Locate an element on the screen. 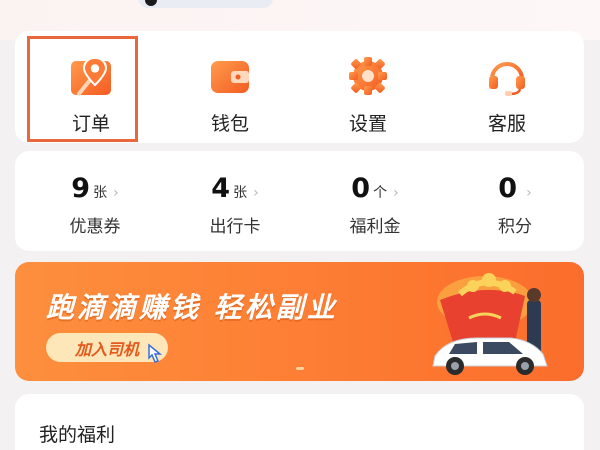  welfare-fund-unit: 个 is located at coordinates (380, 193).